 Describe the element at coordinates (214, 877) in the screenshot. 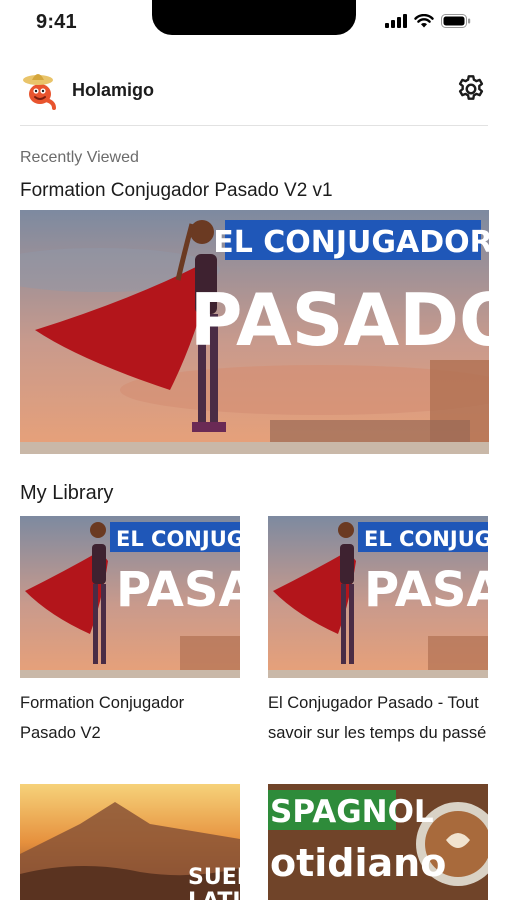

I see `thumbnail-banner-line1: SUEN` at that location.